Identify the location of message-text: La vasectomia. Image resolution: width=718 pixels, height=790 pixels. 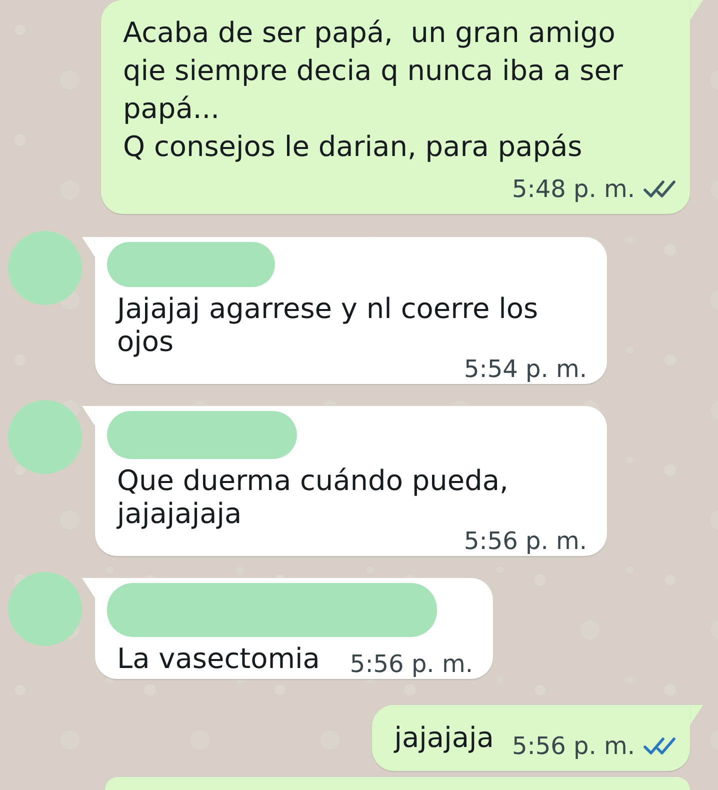
(218, 658).